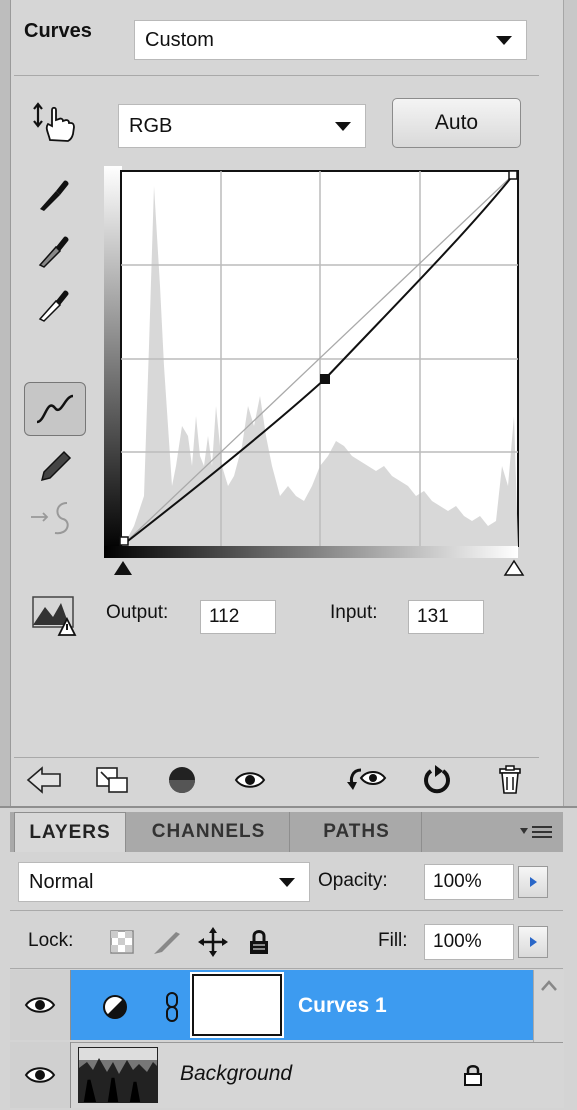 This screenshot has width=577, height=1110. What do you see at coordinates (51, 940) in the screenshot?
I see `lock-label: Lock:` at bounding box center [51, 940].